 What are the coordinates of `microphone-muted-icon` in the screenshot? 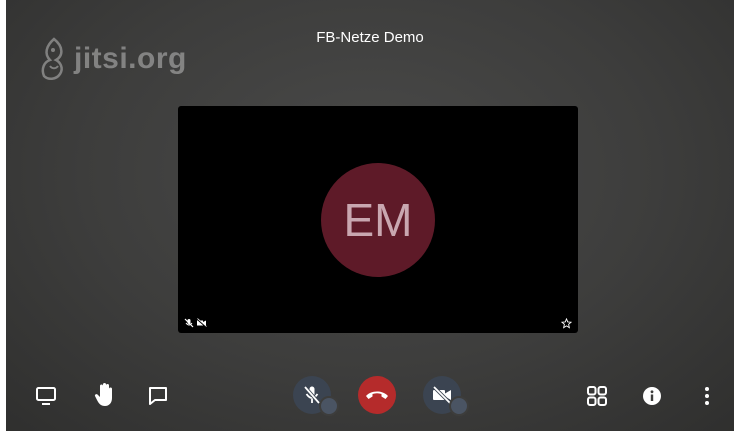 It's located at (312, 395).